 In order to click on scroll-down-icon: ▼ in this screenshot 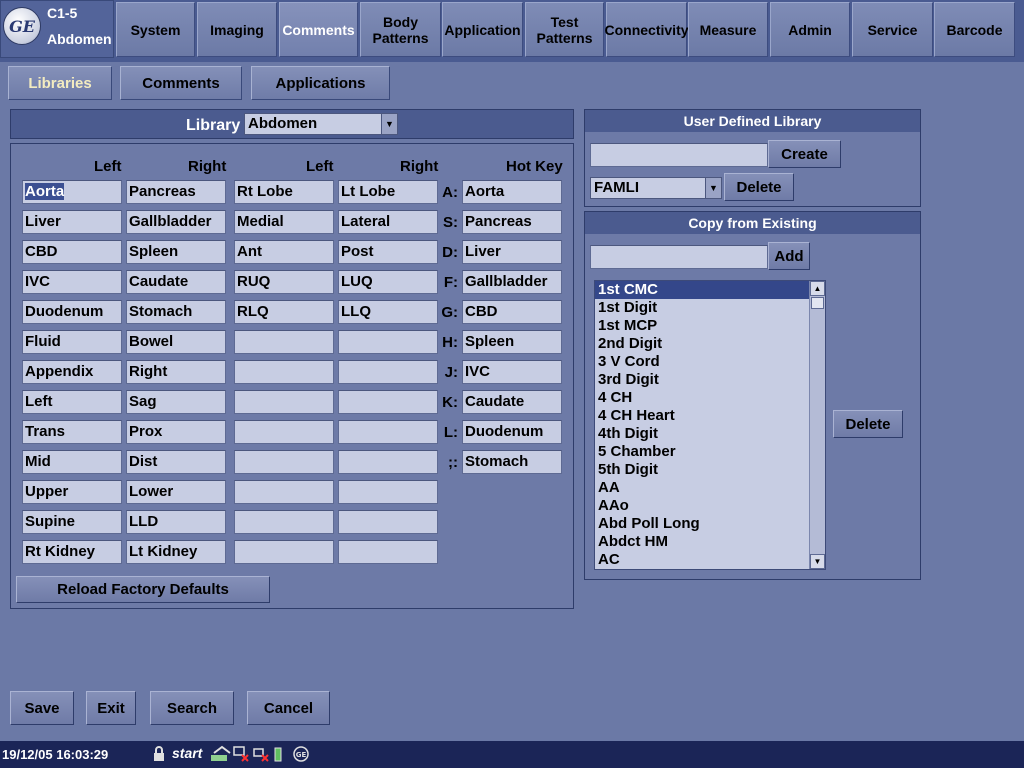, I will do `click(817, 561)`.